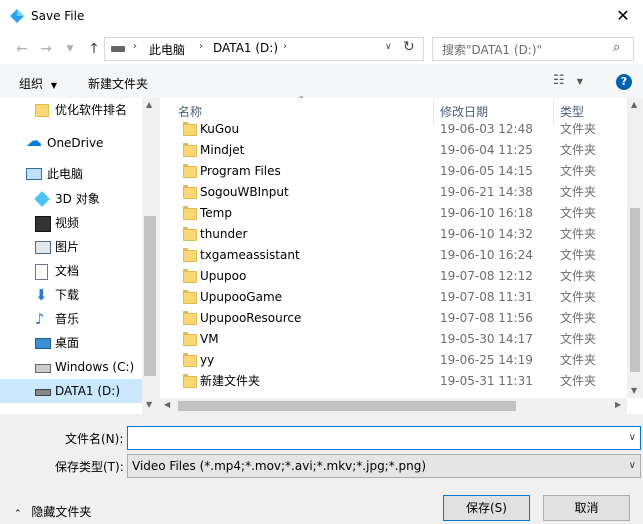 The height and width of the screenshot is (524, 643). Describe the element at coordinates (42, 199) in the screenshot. I see `cube-icon` at that location.